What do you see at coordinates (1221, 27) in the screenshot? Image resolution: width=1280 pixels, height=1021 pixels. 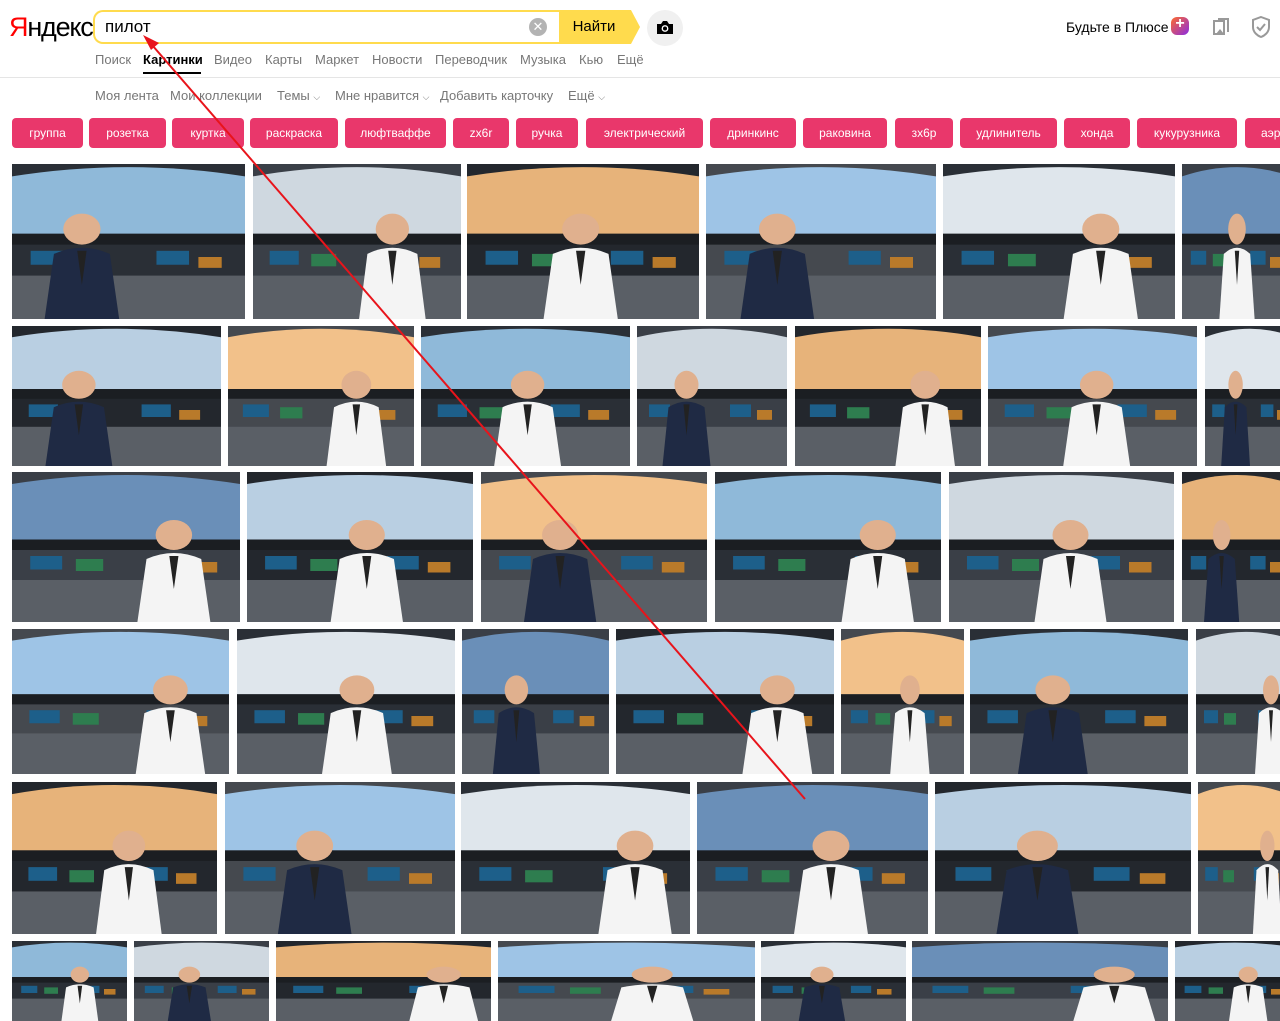 I see `collections-icon` at bounding box center [1221, 27].